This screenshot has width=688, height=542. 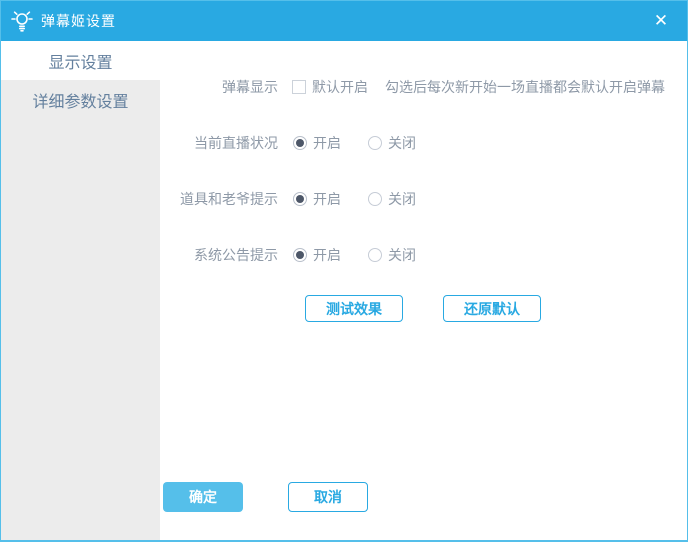 What do you see at coordinates (402, 255) in the screenshot?
I see `announcement-off-label: 关闭` at bounding box center [402, 255].